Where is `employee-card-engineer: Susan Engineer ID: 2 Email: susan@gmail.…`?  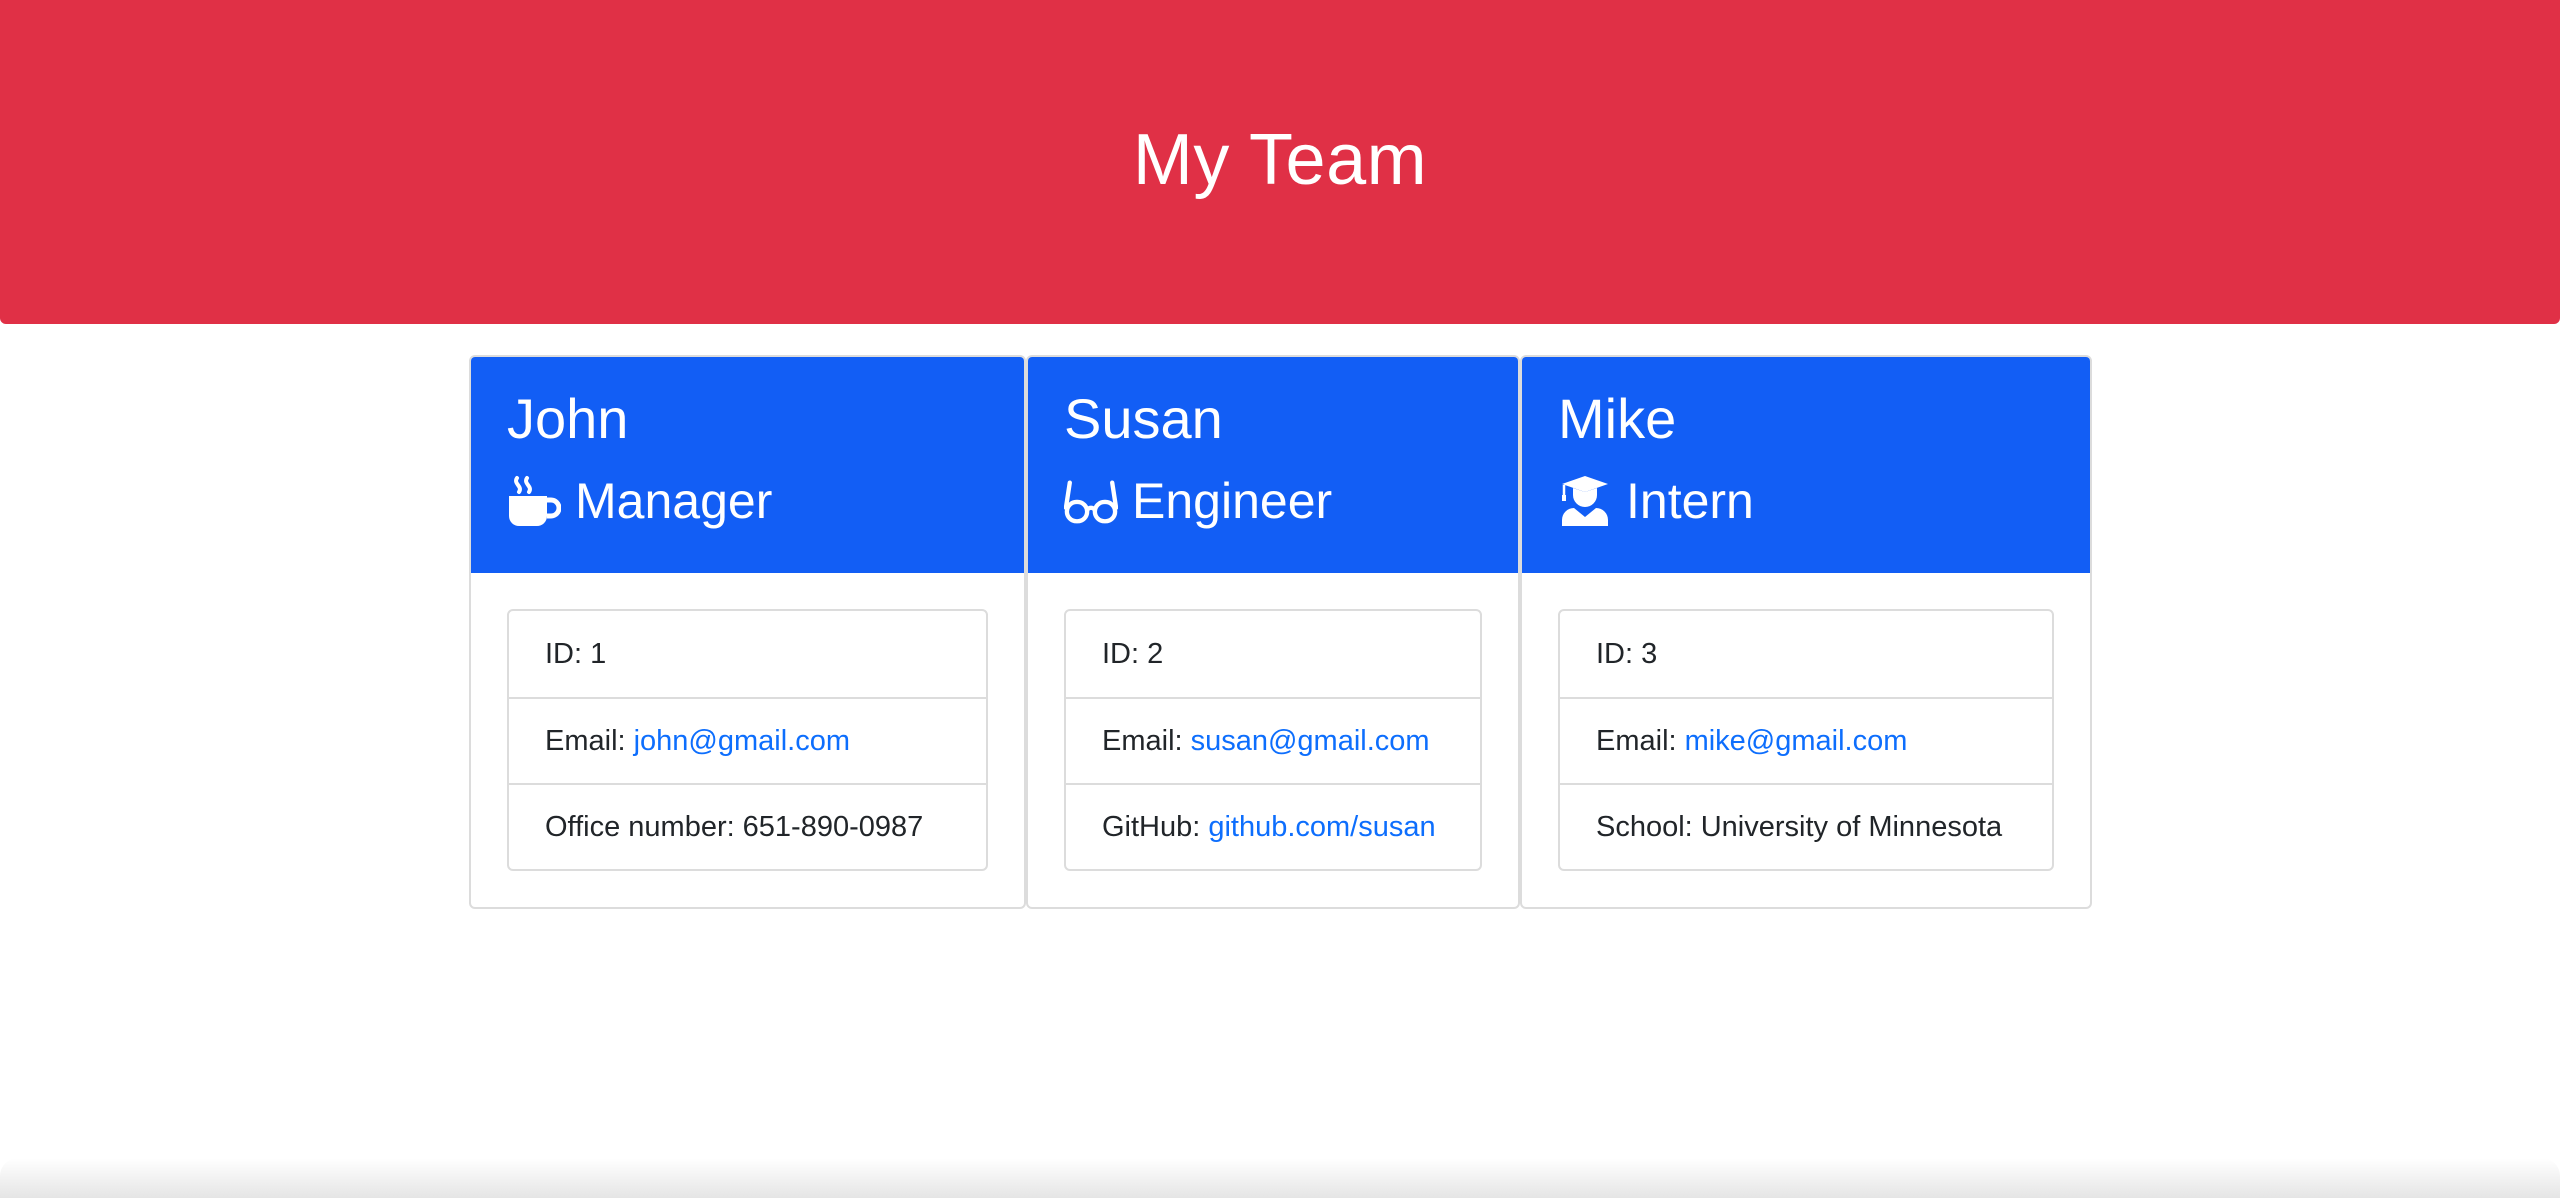 employee-card-engineer: Susan Engineer ID: 2 Email: susan@gmail.… is located at coordinates (1273, 632).